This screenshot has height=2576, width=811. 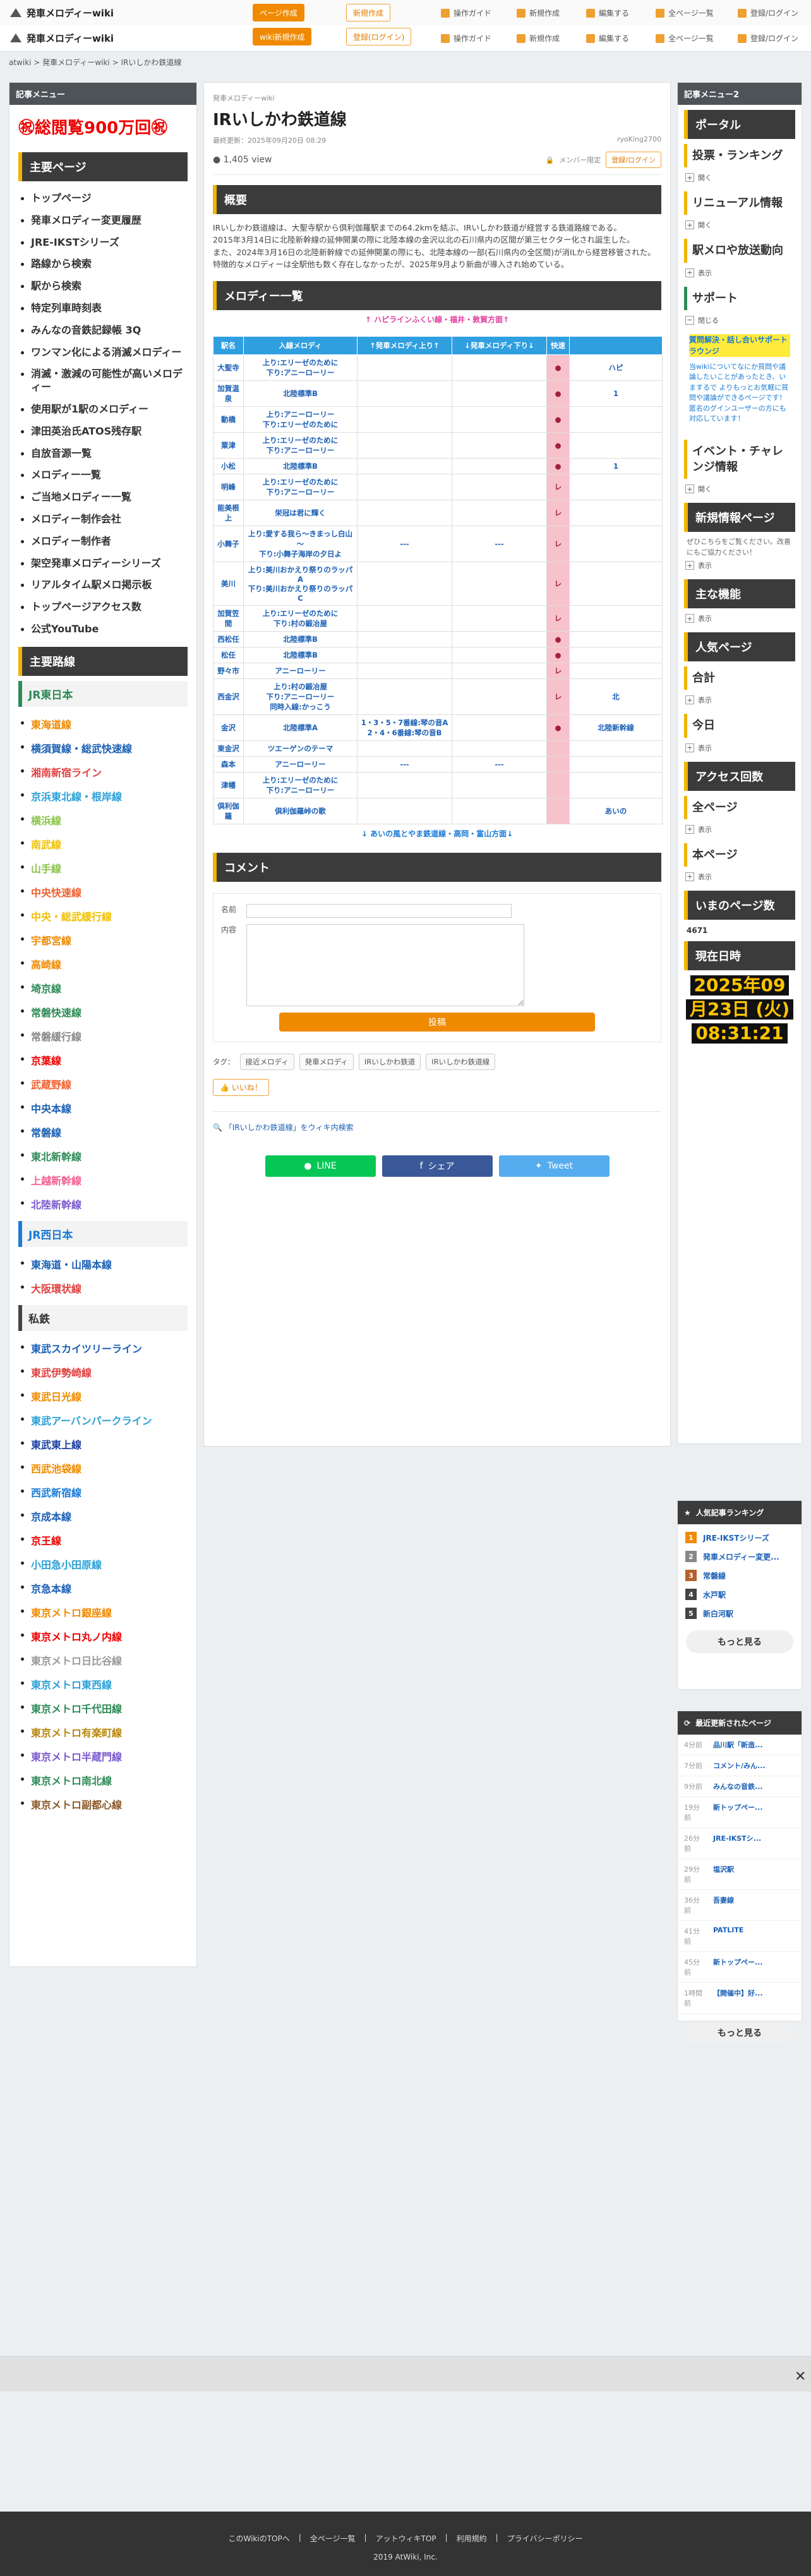 What do you see at coordinates (103, 748) in the screenshot?
I see `line-link: 横須賀線・総武快速線` at bounding box center [103, 748].